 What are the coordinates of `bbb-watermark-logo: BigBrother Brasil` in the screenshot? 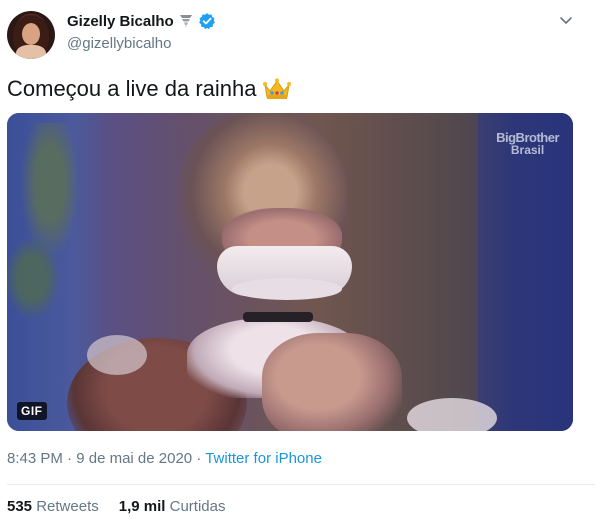 It's located at (527, 143).